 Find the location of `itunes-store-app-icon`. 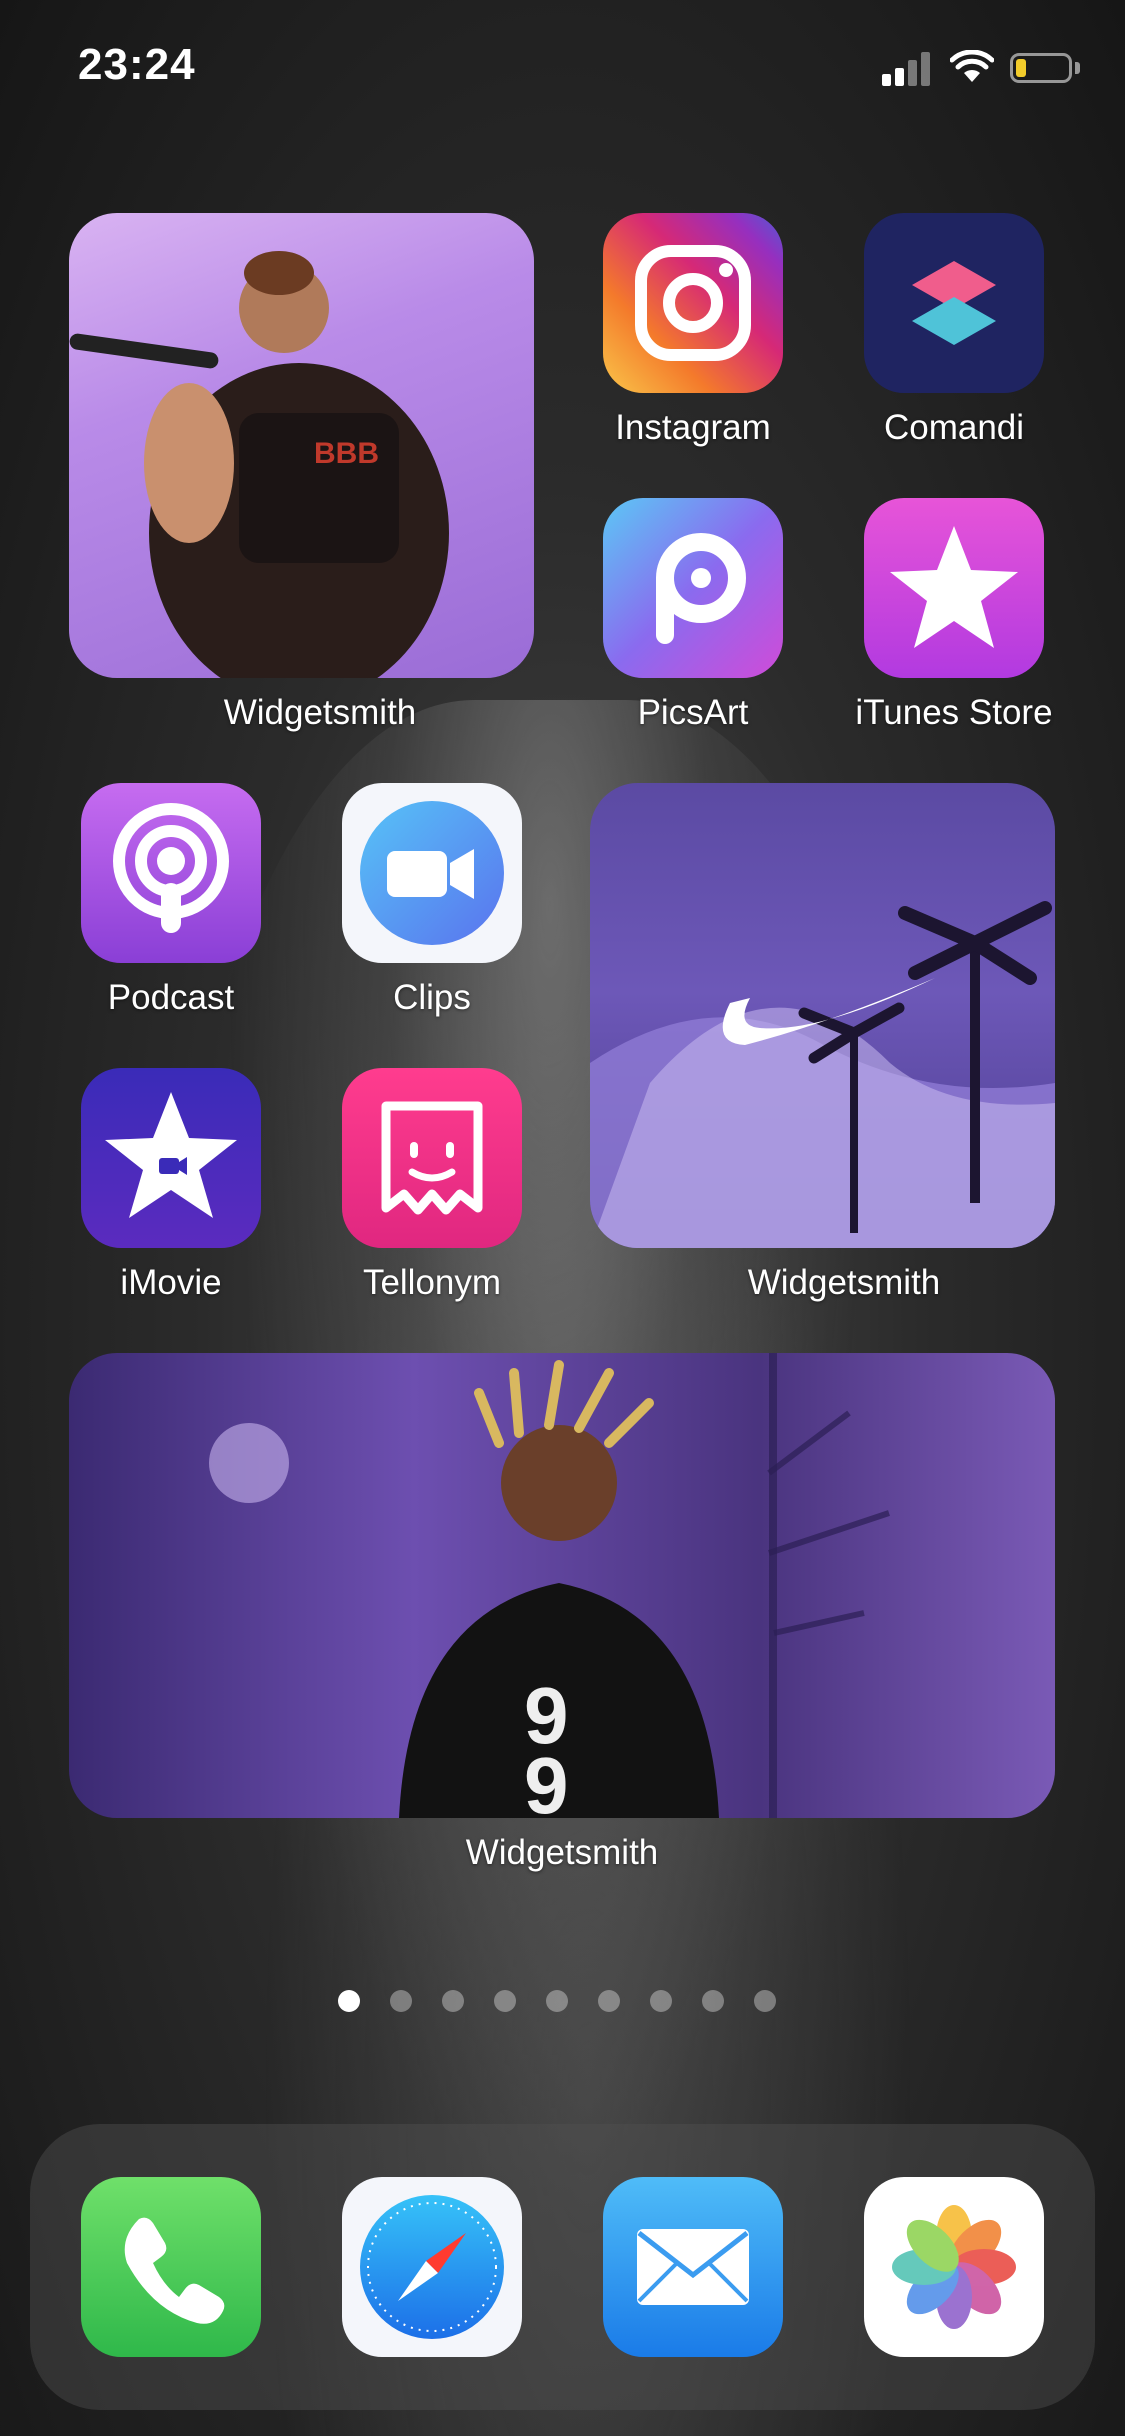

itunes-store-app-icon is located at coordinates (954, 588).